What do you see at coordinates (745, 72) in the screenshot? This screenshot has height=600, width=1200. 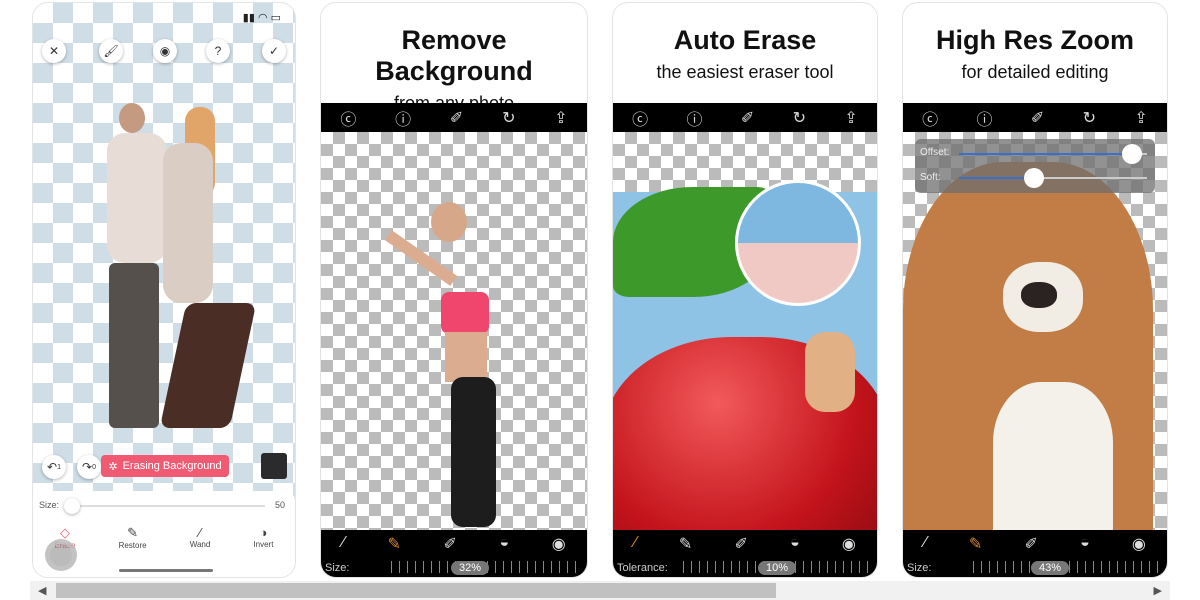 I see `subtitle: the easiest eraser tool` at bounding box center [745, 72].